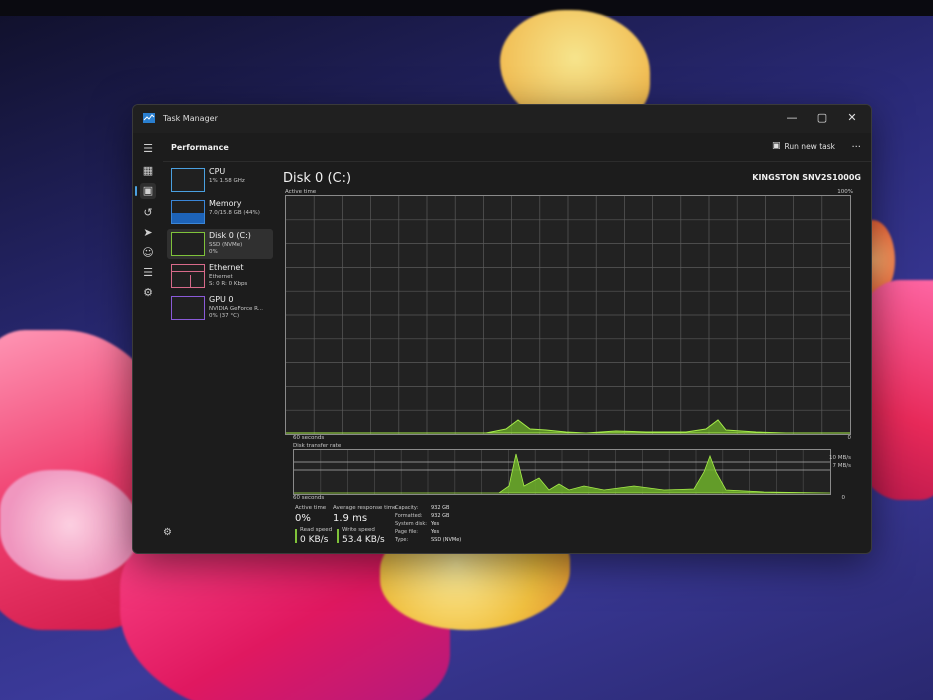 The height and width of the screenshot is (700, 933). I want to click on title-bar: Task Manager — ▢ ✕, so click(502, 119).